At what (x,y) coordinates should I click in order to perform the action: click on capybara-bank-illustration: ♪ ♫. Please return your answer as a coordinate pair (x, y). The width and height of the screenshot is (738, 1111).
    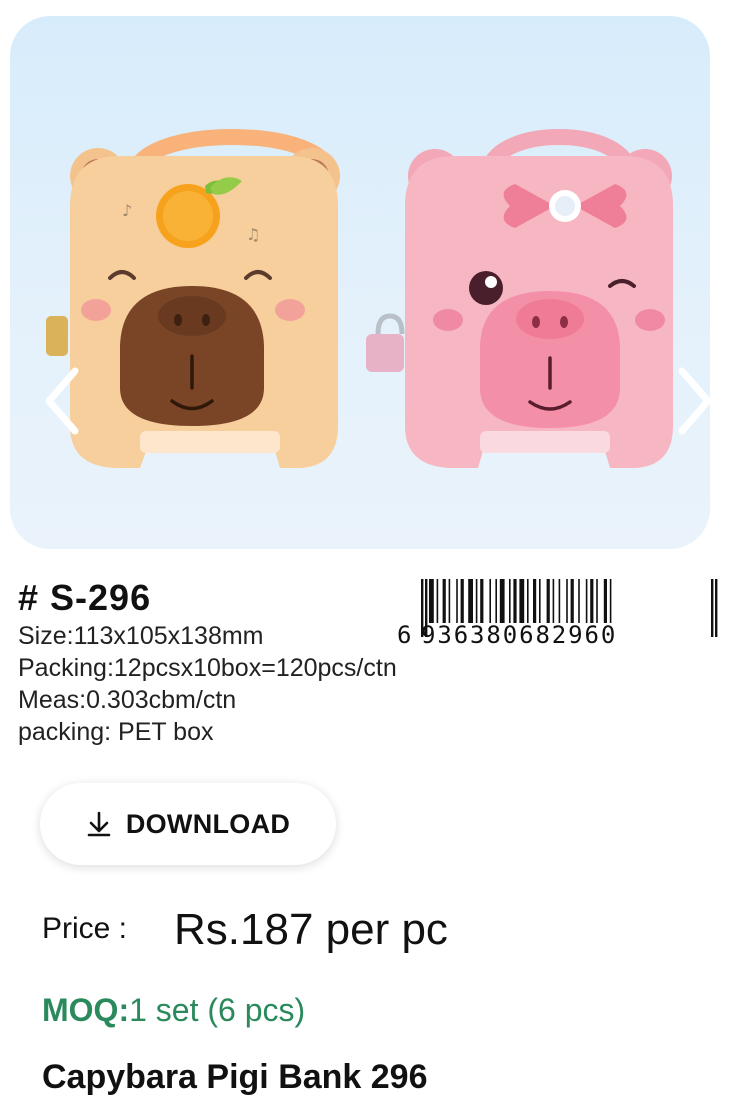
    Looking at the image, I should click on (193, 298).